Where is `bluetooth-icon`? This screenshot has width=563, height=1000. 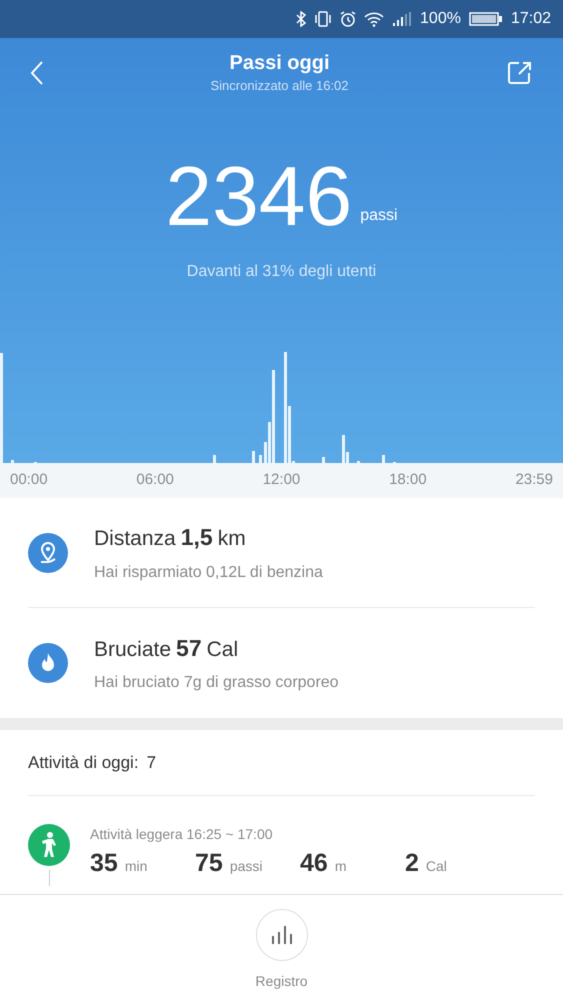
bluetooth-icon is located at coordinates (301, 19).